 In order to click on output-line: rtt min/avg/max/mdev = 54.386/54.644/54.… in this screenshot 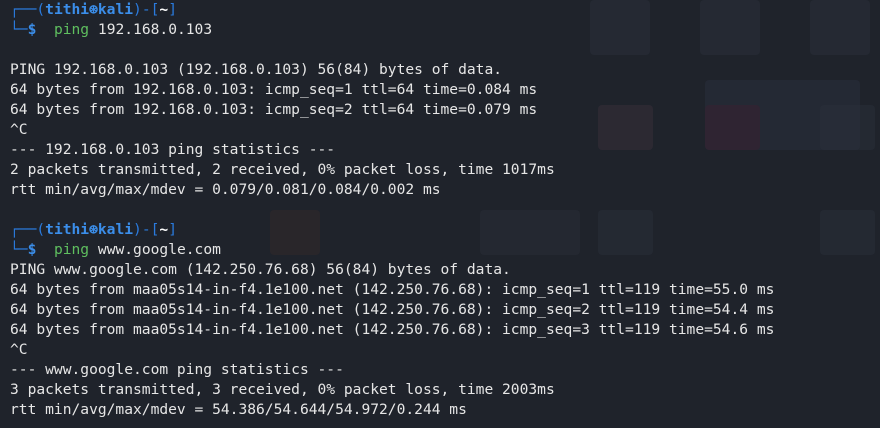, I will do `click(238, 409)`.